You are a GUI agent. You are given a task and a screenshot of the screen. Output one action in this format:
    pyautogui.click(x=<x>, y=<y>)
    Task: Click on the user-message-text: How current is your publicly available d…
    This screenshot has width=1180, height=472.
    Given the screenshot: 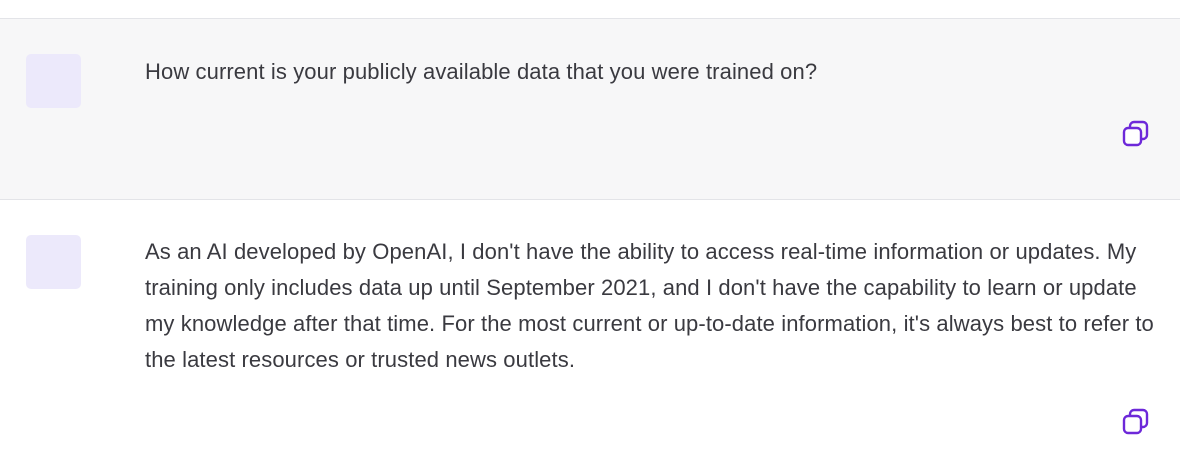 What is the action you would take?
    pyautogui.click(x=481, y=71)
    